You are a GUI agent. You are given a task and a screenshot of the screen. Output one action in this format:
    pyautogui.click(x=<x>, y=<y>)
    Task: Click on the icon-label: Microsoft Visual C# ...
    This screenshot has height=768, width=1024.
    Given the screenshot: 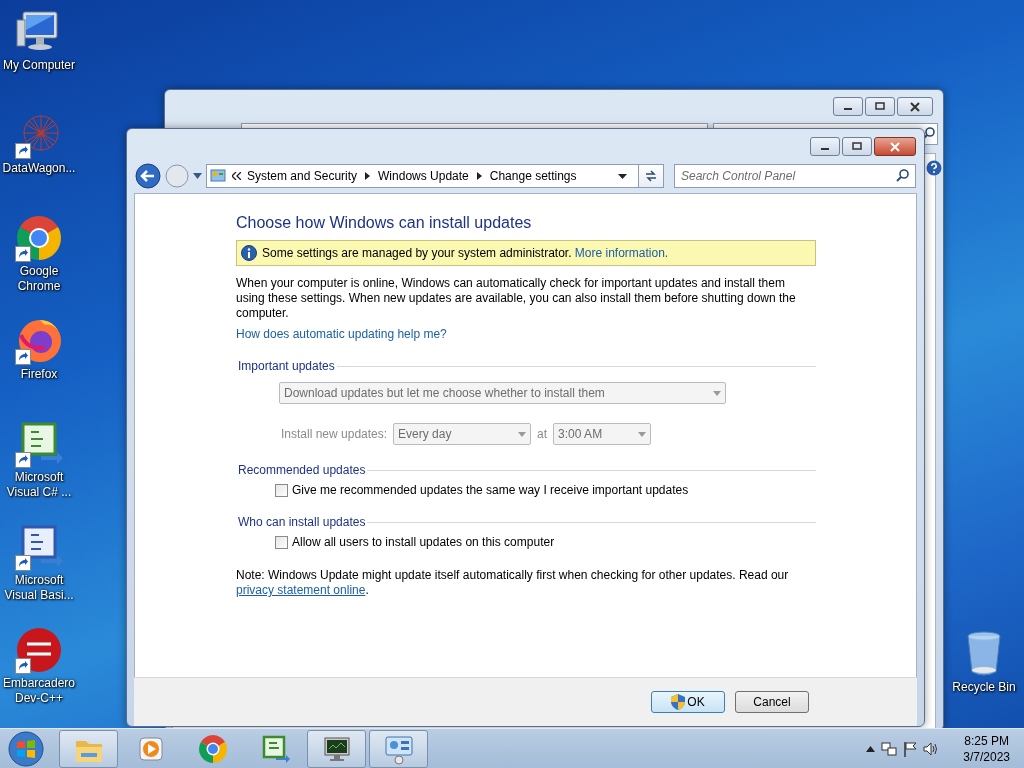 What is the action you would take?
    pyautogui.click(x=39, y=485)
    